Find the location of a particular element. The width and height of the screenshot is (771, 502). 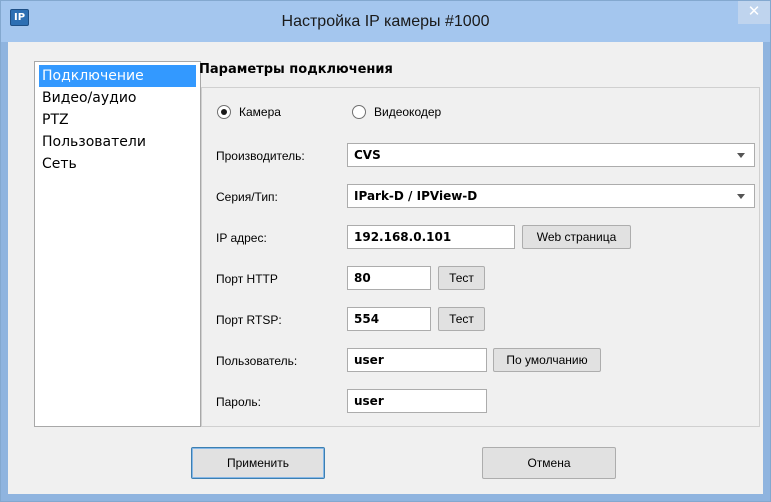

http-port-input: 80 is located at coordinates (389, 278).